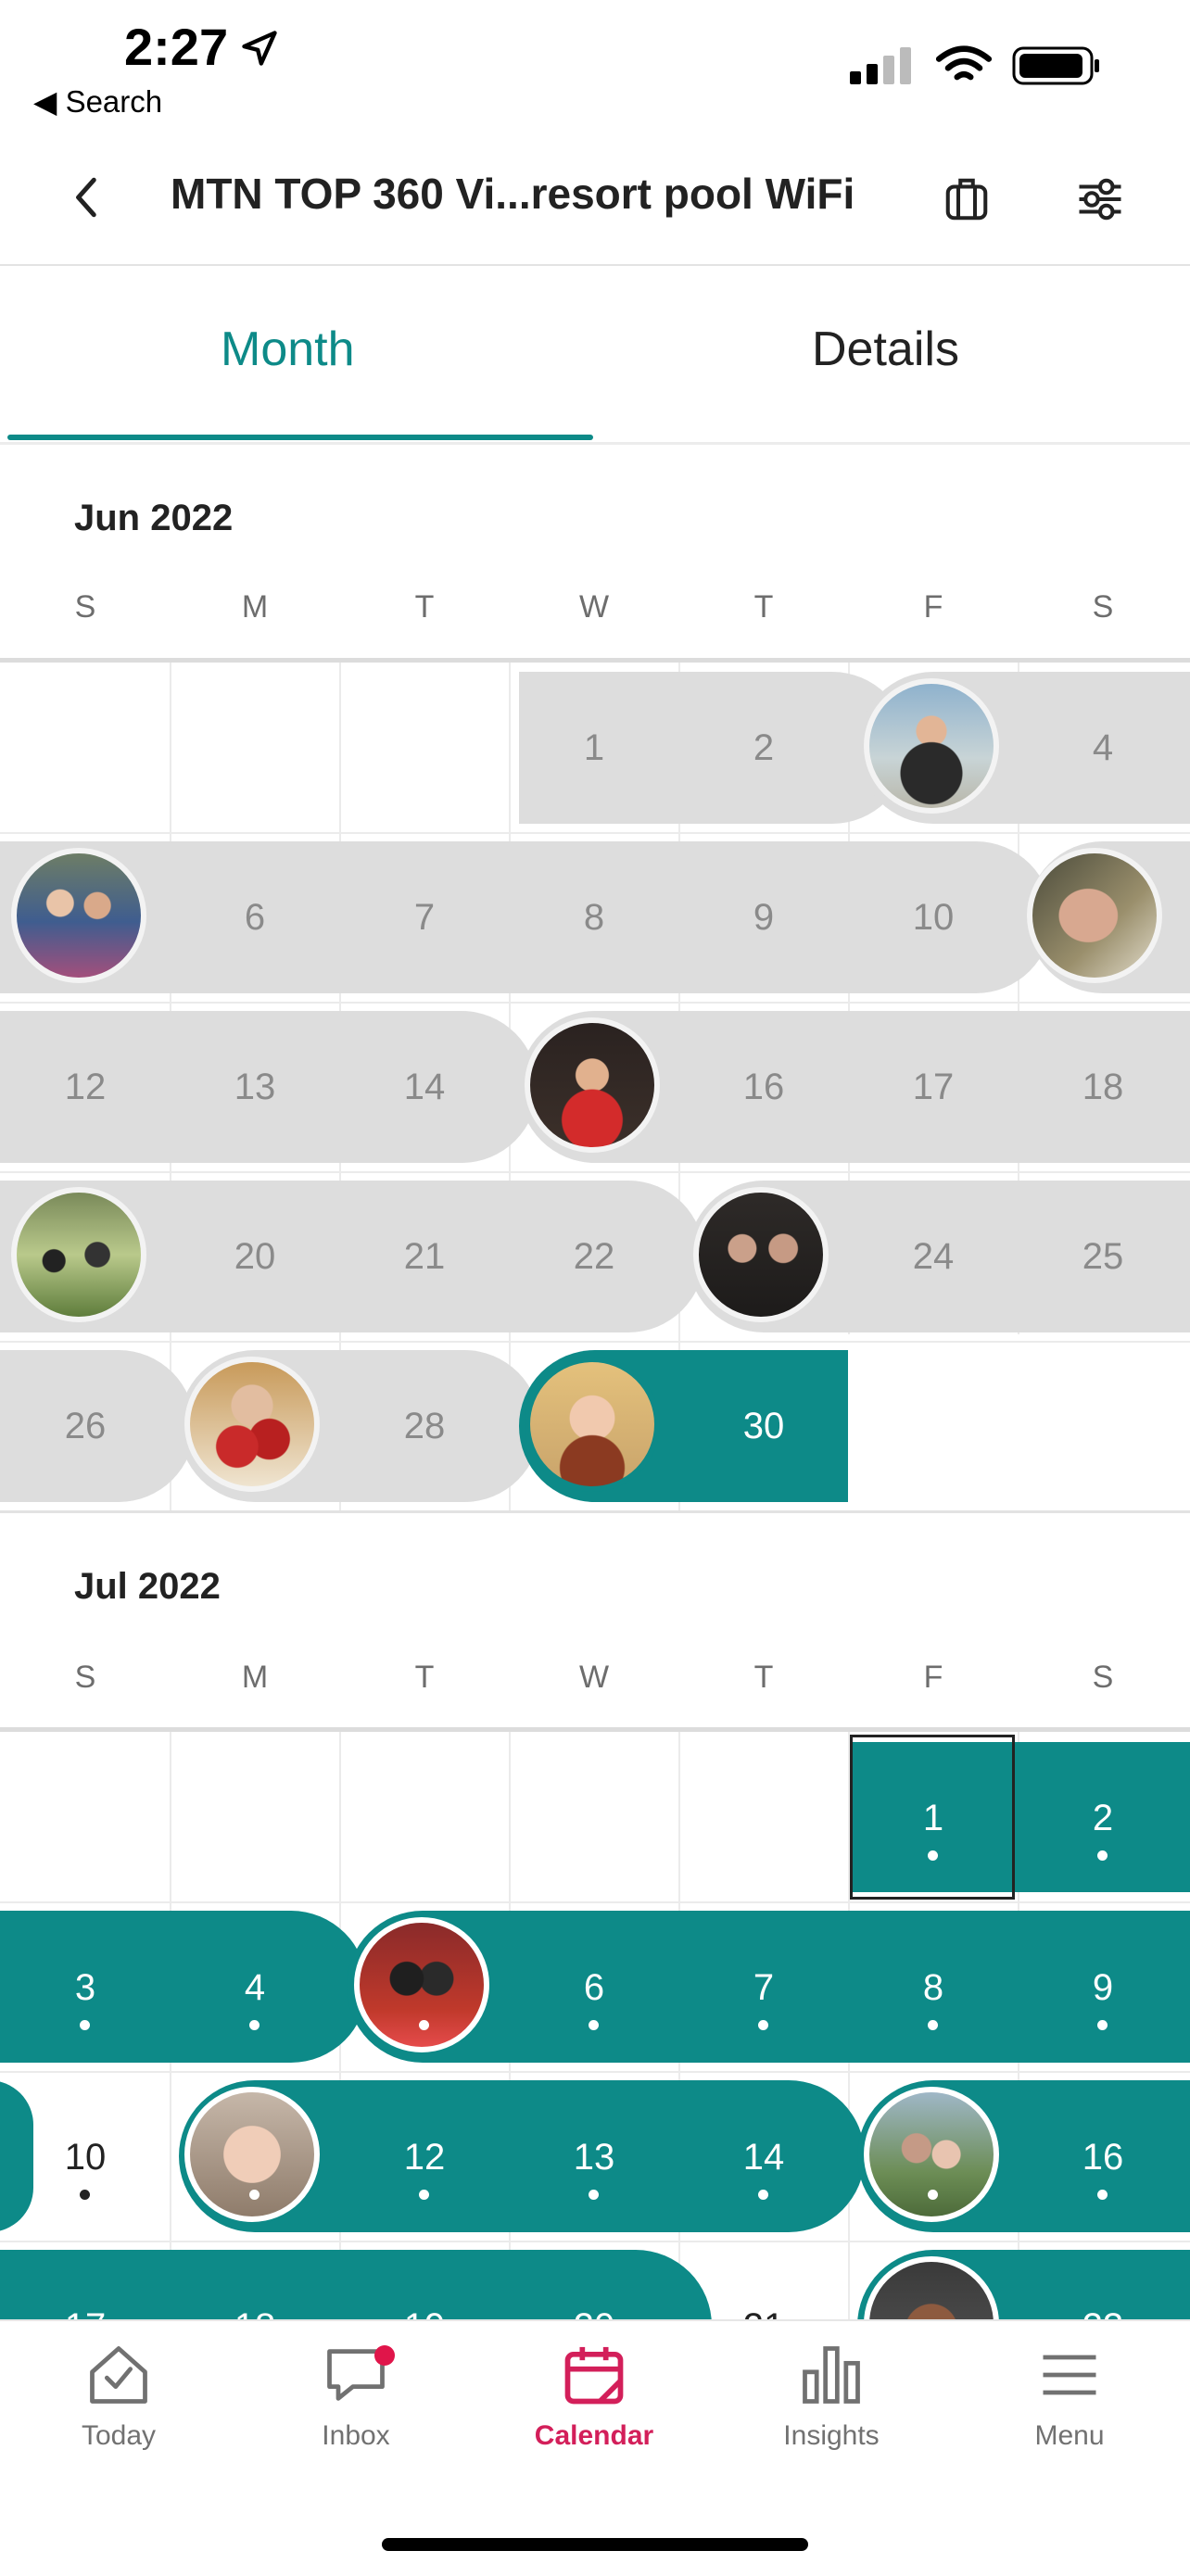  Describe the element at coordinates (1100, 199) in the screenshot. I see `filter-sliders-icon` at that location.